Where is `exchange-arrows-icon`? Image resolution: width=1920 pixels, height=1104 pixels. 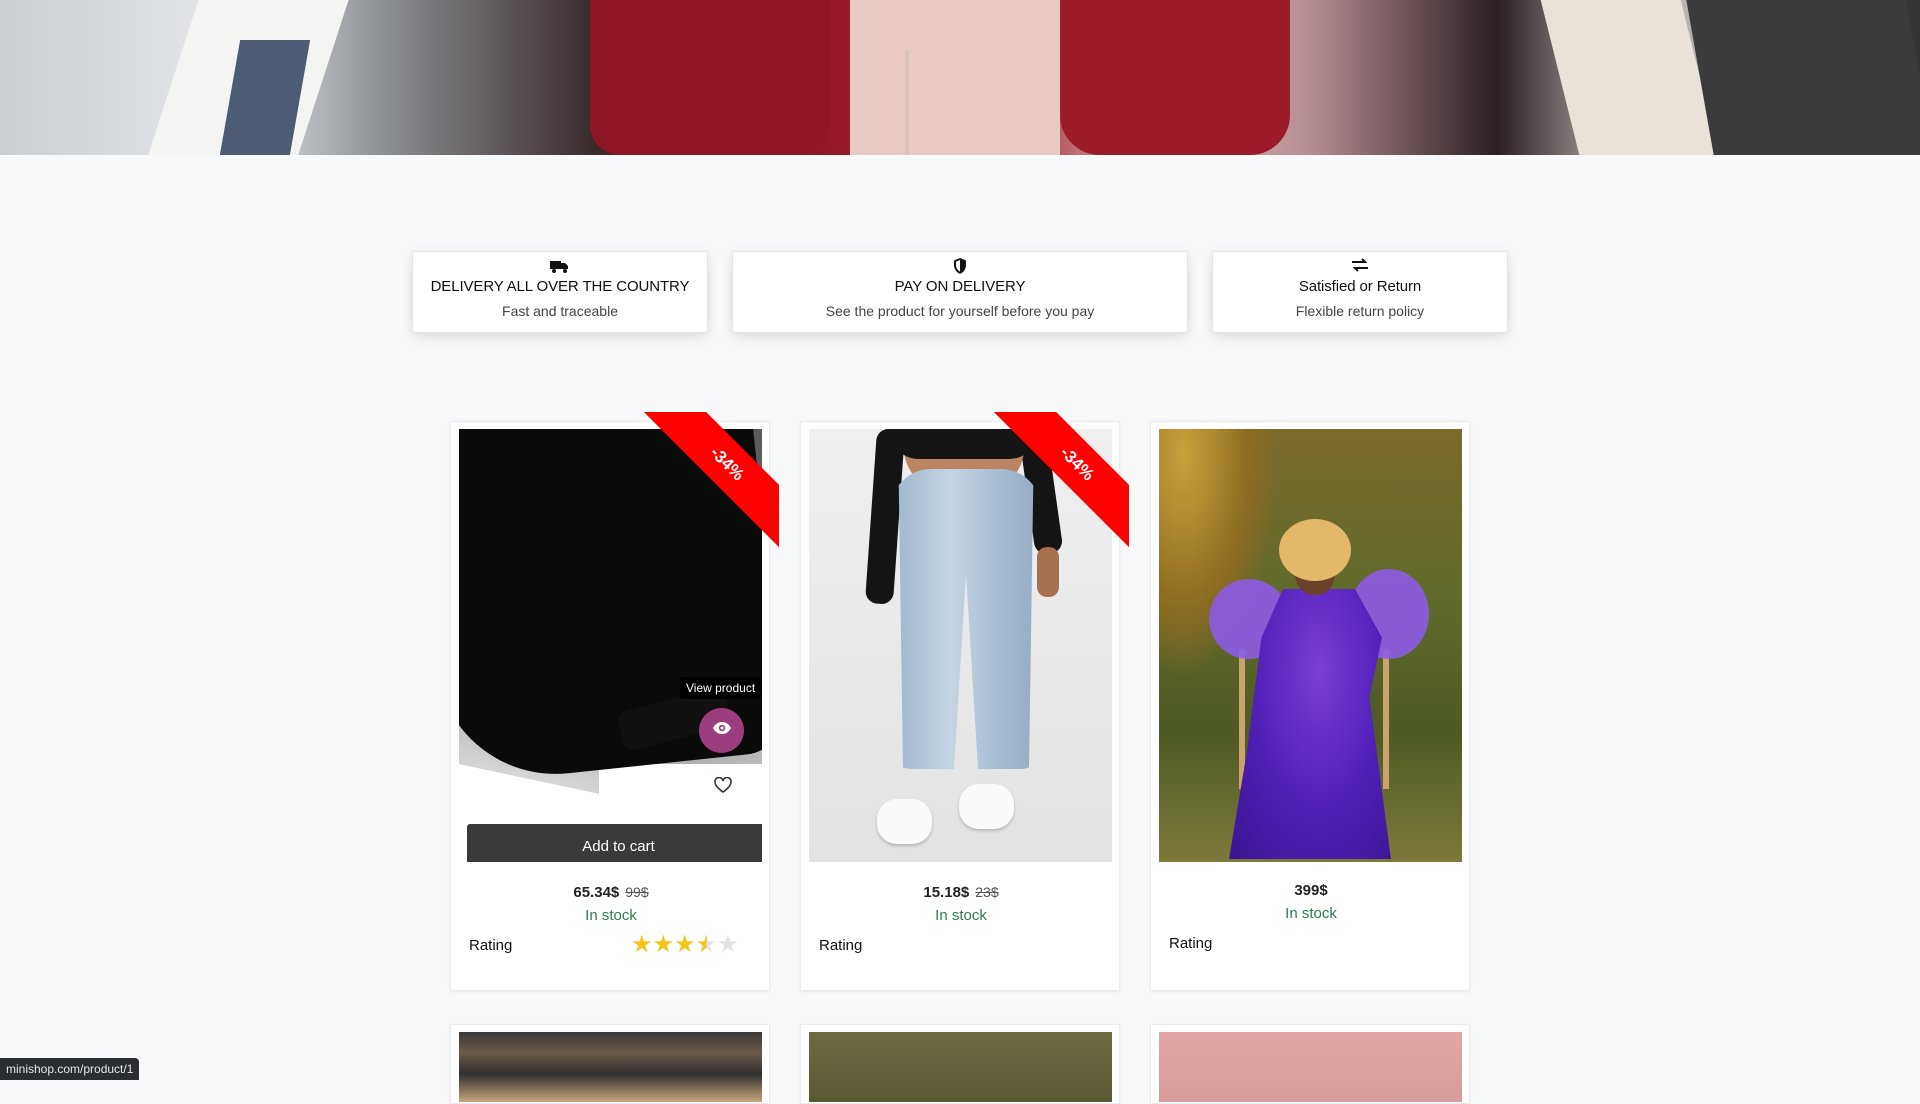 exchange-arrows-icon is located at coordinates (1360, 267).